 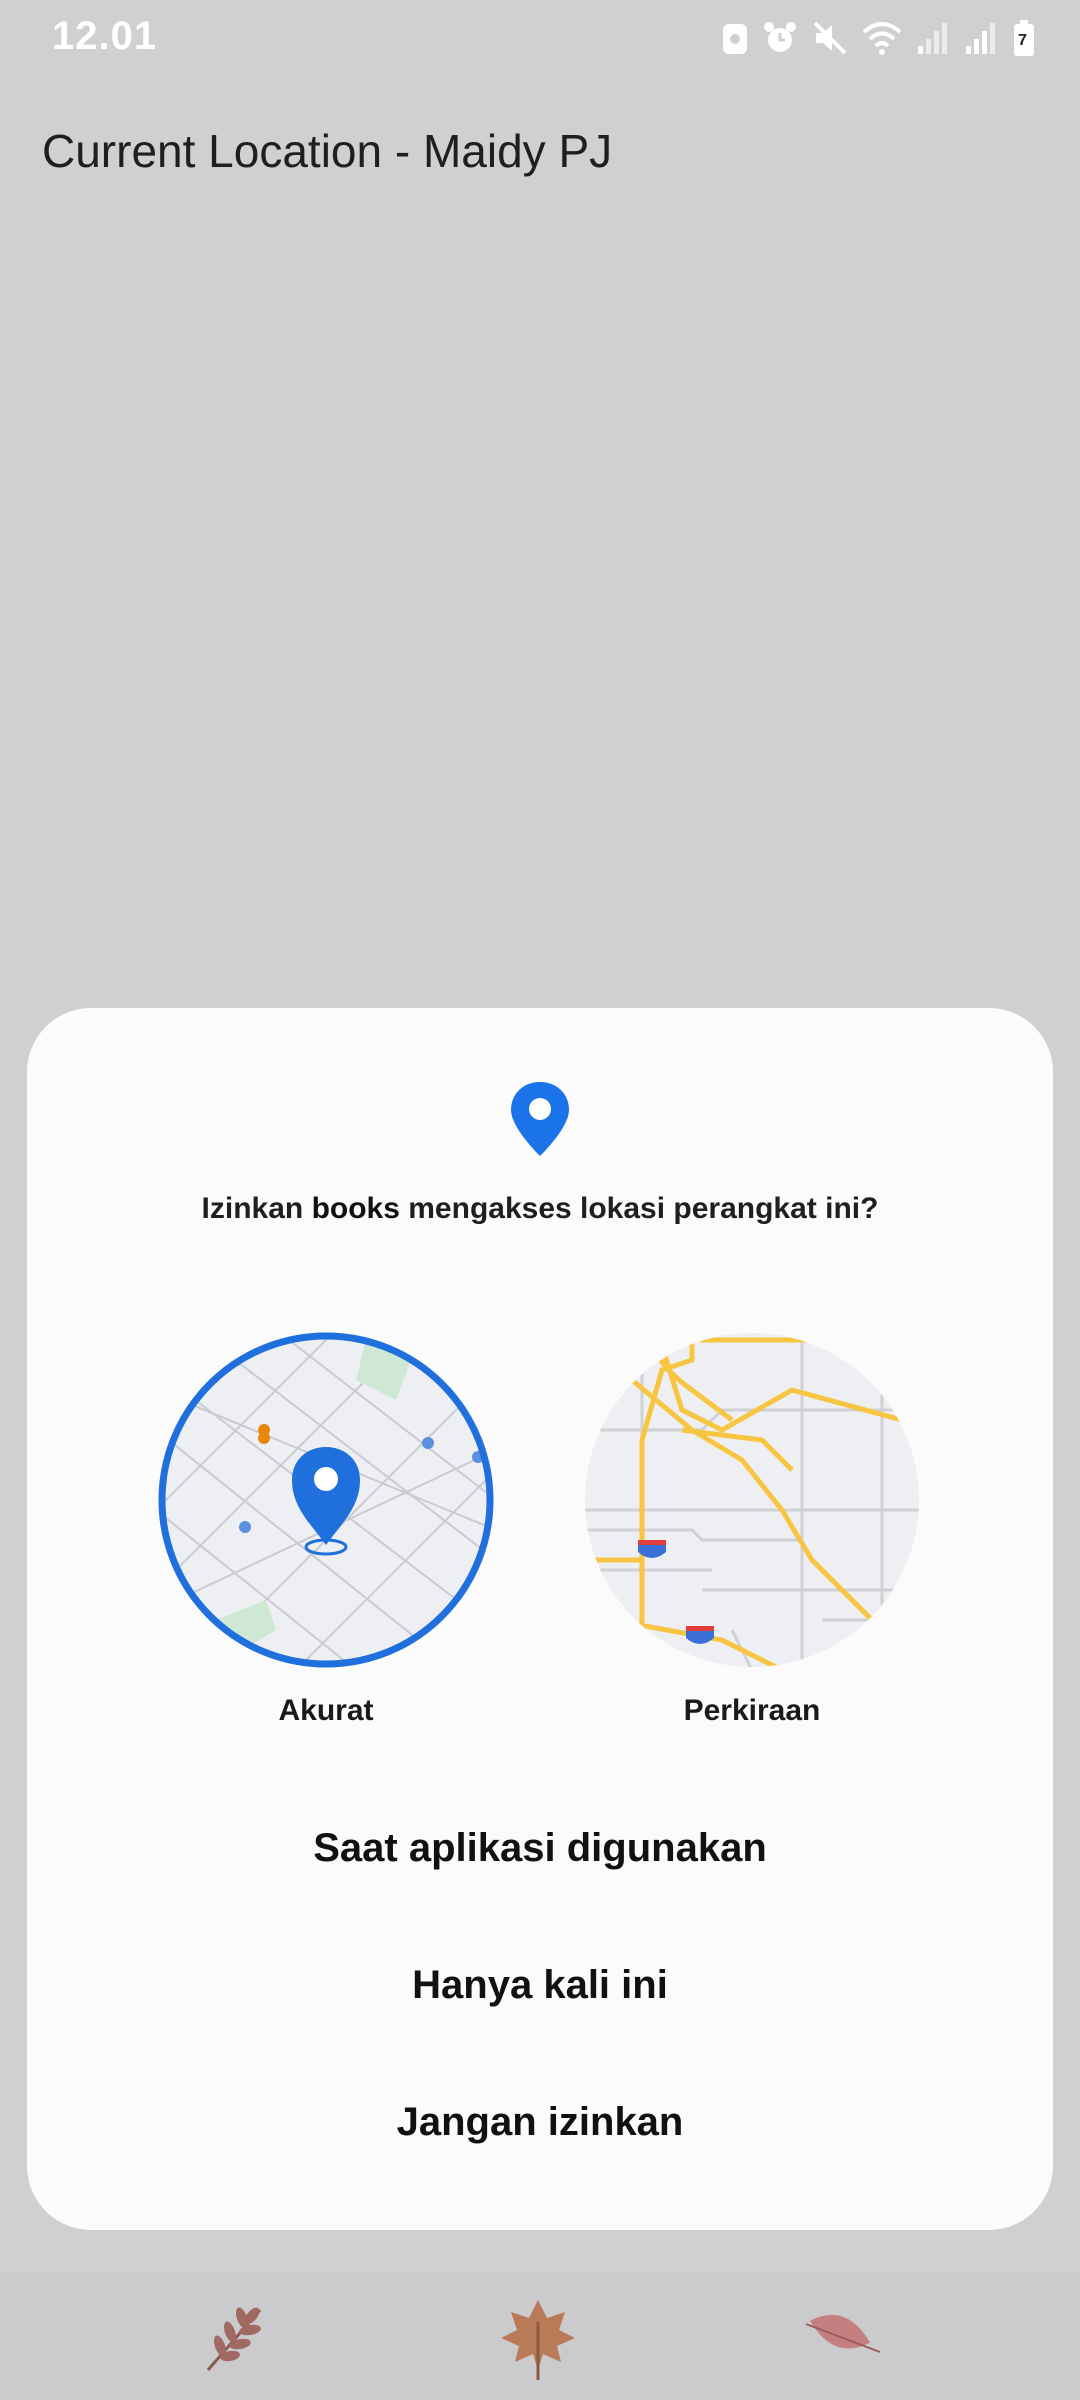 I want to click on alarm-icon, so click(x=780, y=40).